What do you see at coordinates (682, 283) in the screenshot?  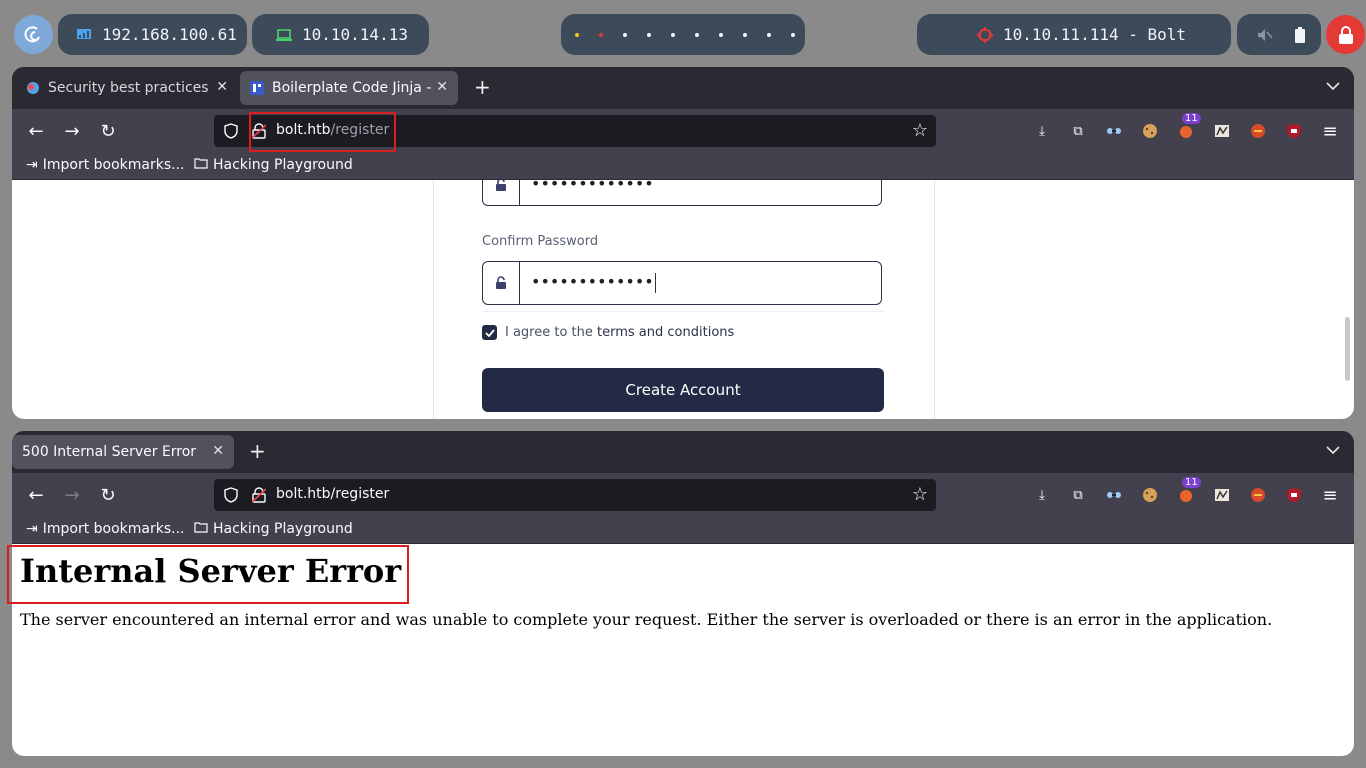 I see `confirm-password-field: •••••••••••••` at bounding box center [682, 283].